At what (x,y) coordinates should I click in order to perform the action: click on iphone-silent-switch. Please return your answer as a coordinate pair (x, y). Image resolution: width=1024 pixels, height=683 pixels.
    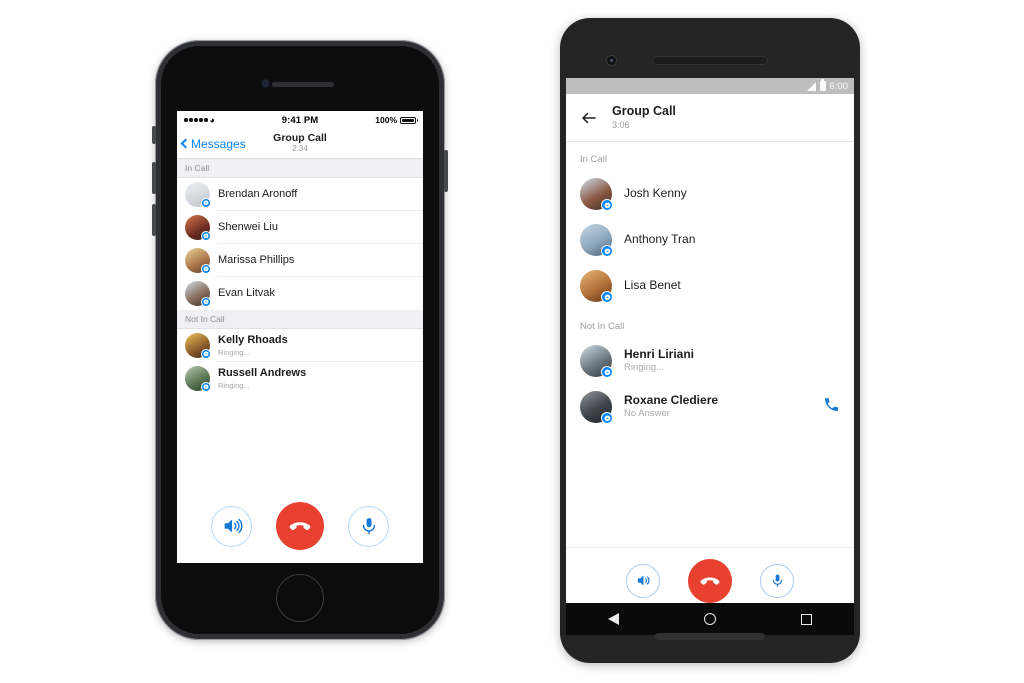
    Looking at the image, I should click on (154, 135).